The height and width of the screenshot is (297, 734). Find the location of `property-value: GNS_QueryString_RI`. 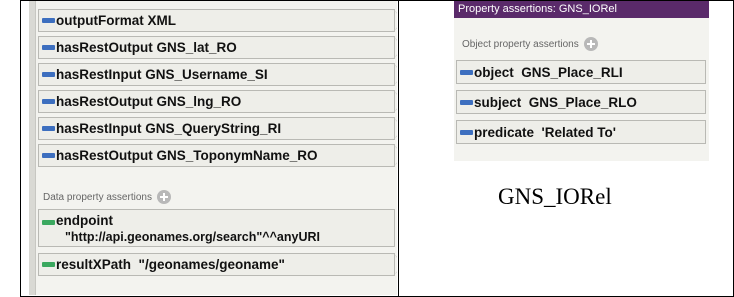

property-value: GNS_QueryString_RI is located at coordinates (213, 128).